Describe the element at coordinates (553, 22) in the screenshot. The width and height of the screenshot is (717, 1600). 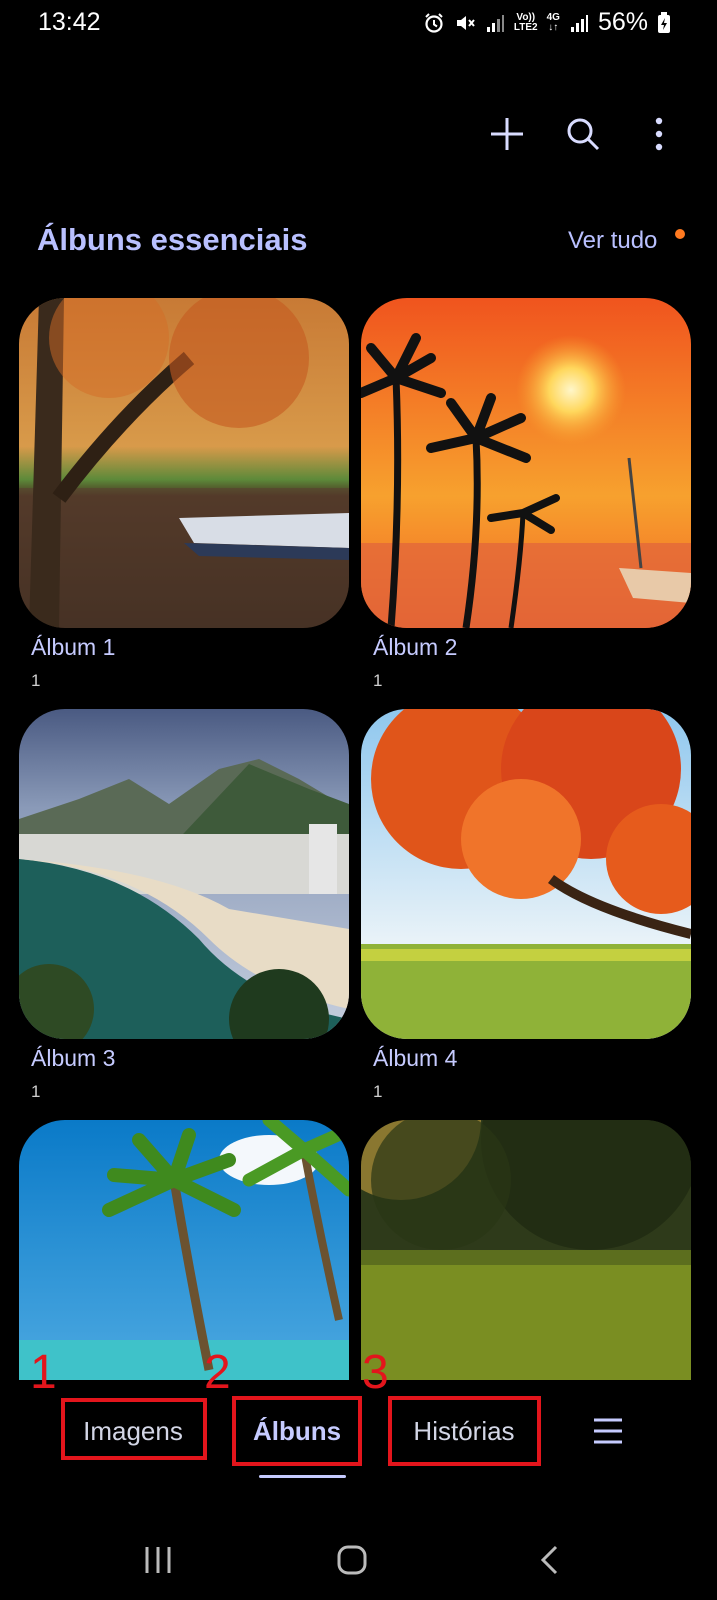
I see `network-type-label: 4G ↓↑` at that location.